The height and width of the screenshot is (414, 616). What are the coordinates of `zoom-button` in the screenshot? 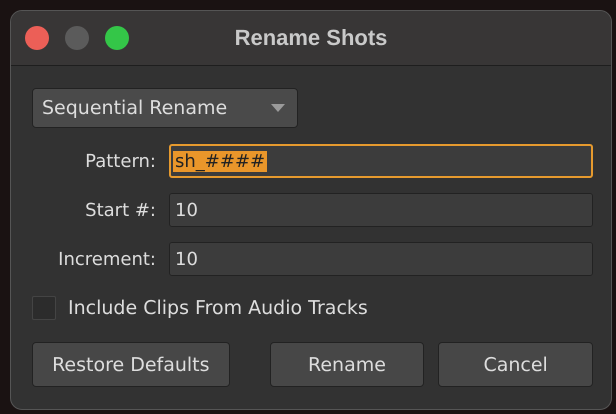 It's located at (117, 38).